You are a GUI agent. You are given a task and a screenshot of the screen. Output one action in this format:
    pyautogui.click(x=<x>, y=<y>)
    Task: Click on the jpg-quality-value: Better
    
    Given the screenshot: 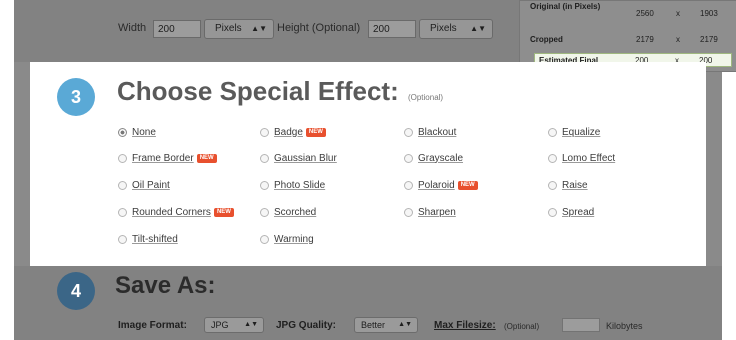 What is the action you would take?
    pyautogui.click(x=373, y=325)
    